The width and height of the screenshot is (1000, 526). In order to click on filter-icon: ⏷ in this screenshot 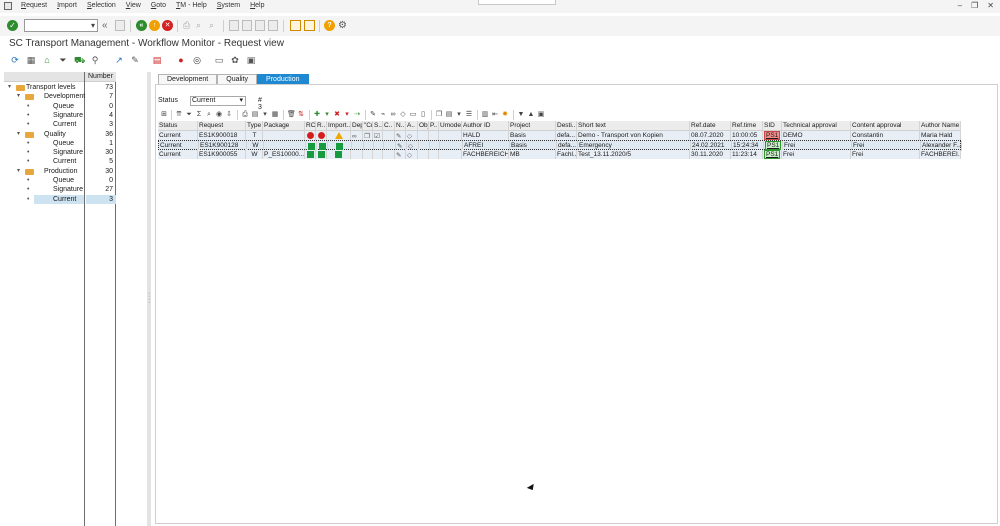, I will do `click(189, 114)`.